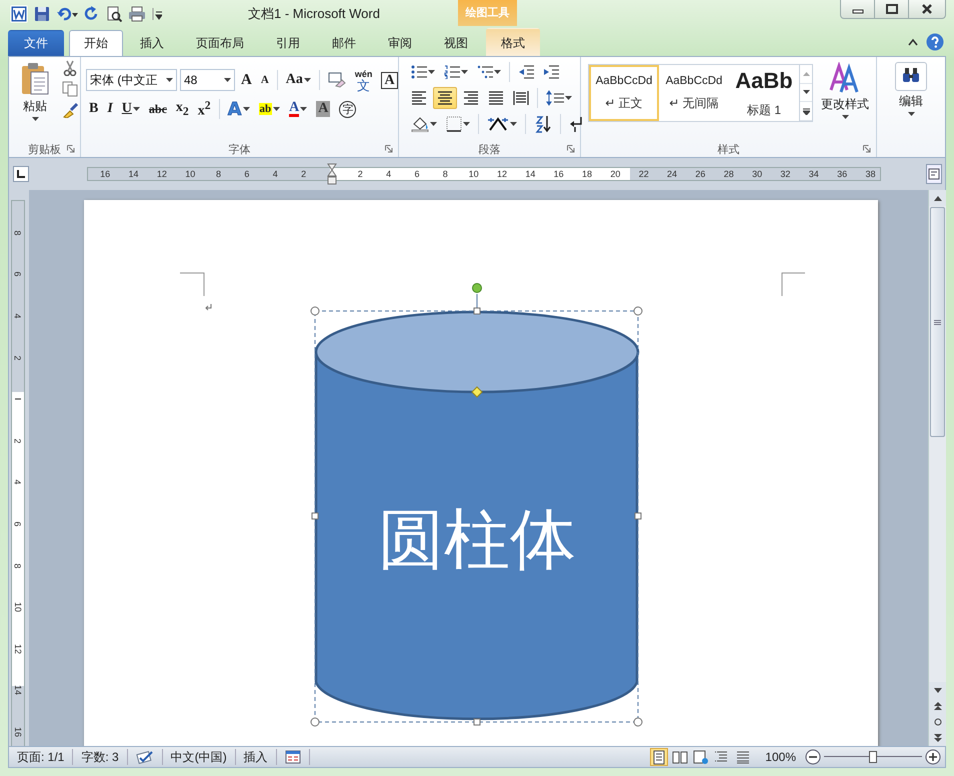 The width and height of the screenshot is (954, 776). I want to click on print-preview-icon, so click(114, 14).